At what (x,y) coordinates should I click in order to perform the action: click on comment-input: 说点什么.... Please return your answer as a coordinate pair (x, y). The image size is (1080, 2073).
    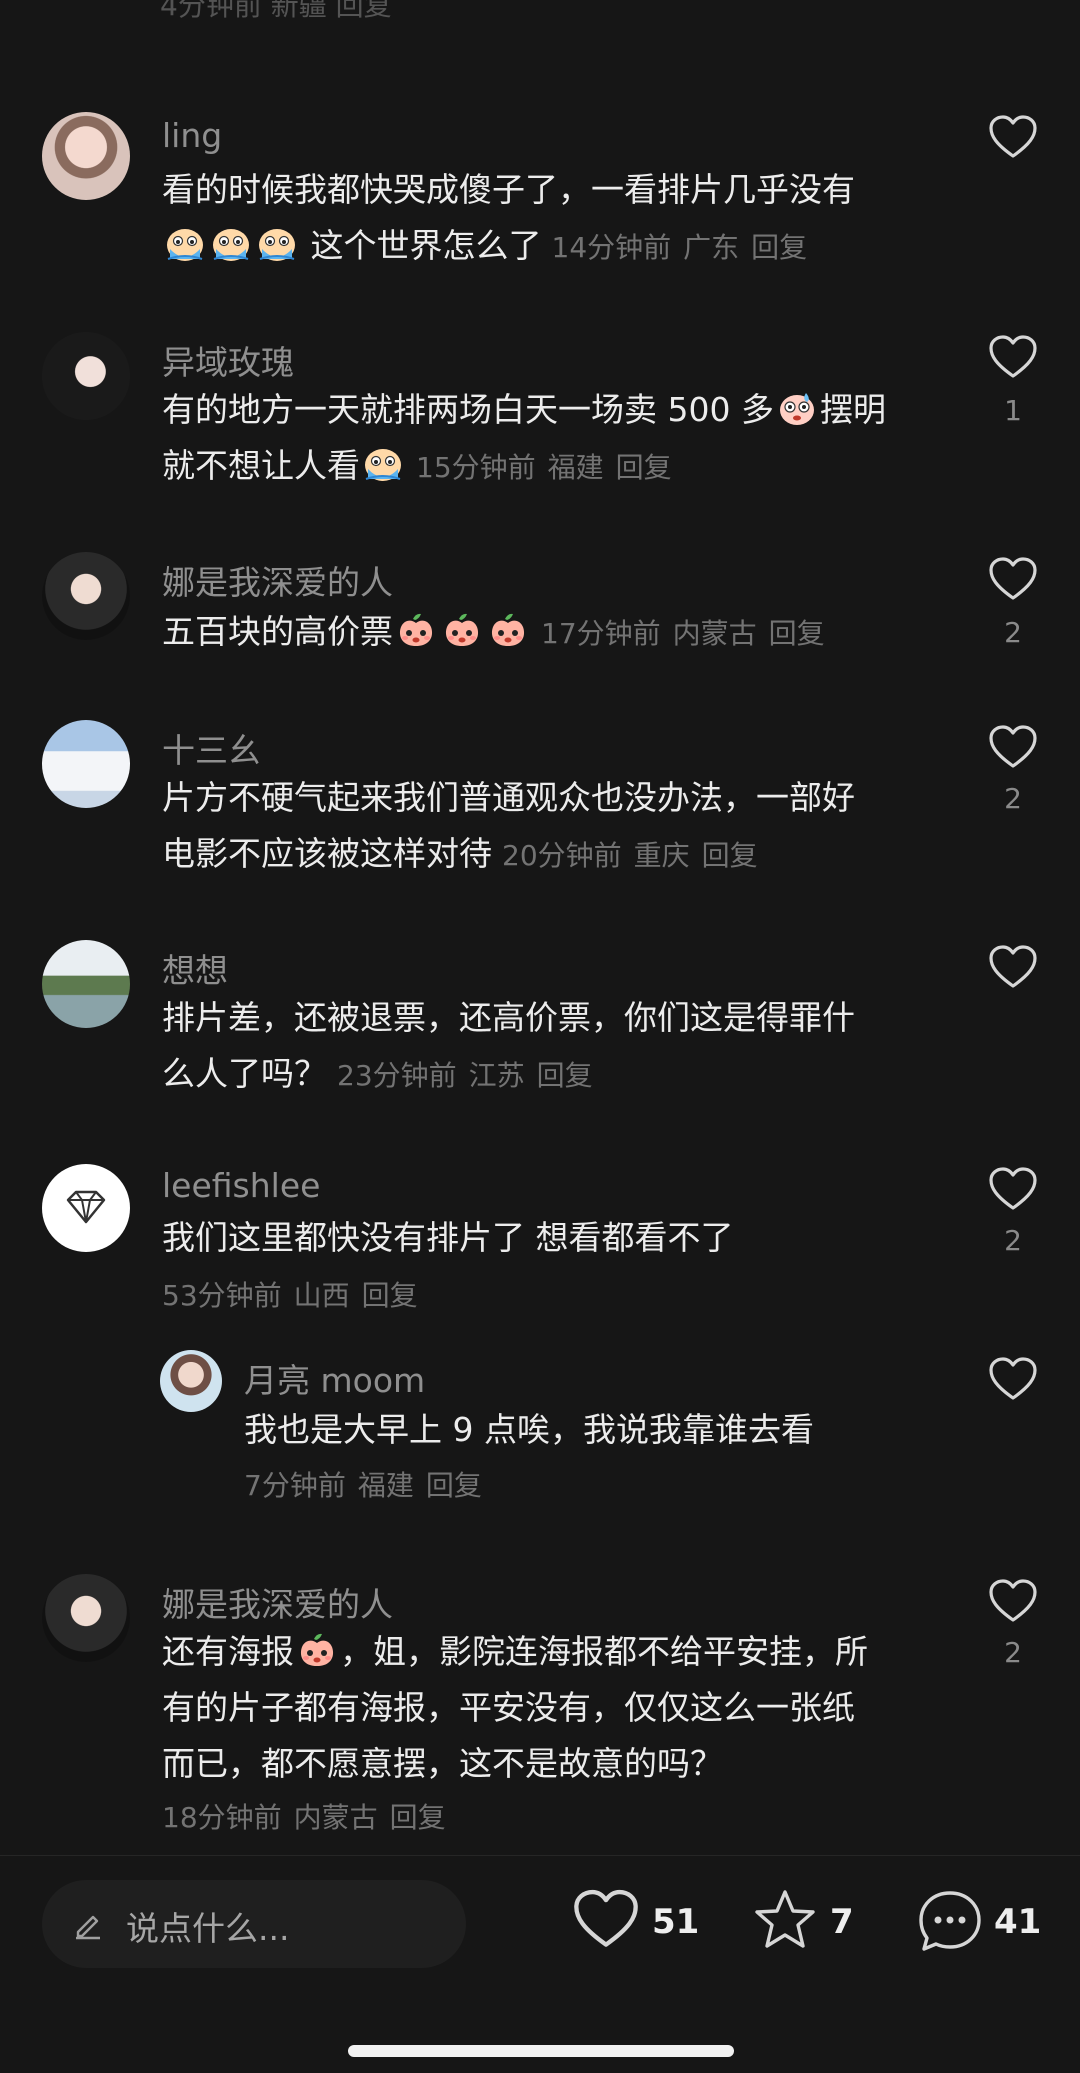
    Looking at the image, I should click on (254, 1924).